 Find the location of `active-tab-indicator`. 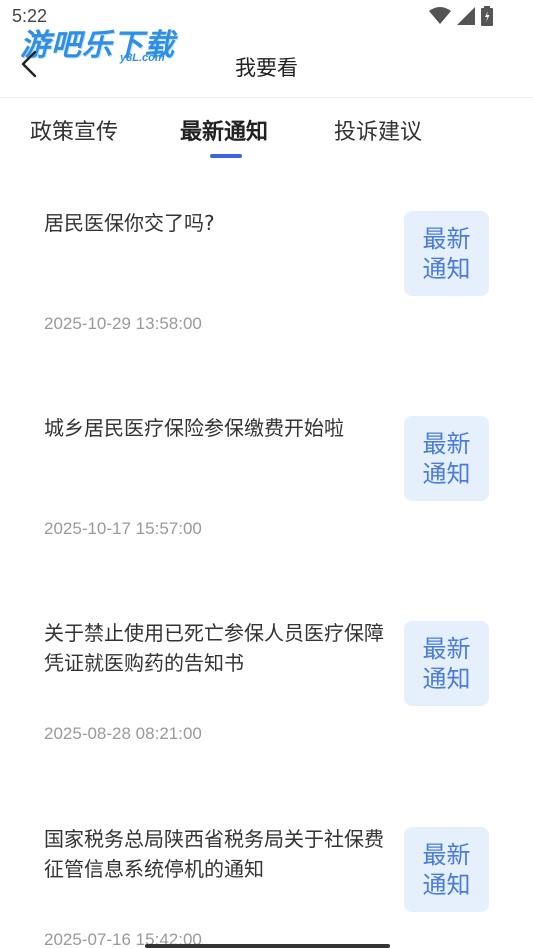

active-tab-indicator is located at coordinates (226, 156).